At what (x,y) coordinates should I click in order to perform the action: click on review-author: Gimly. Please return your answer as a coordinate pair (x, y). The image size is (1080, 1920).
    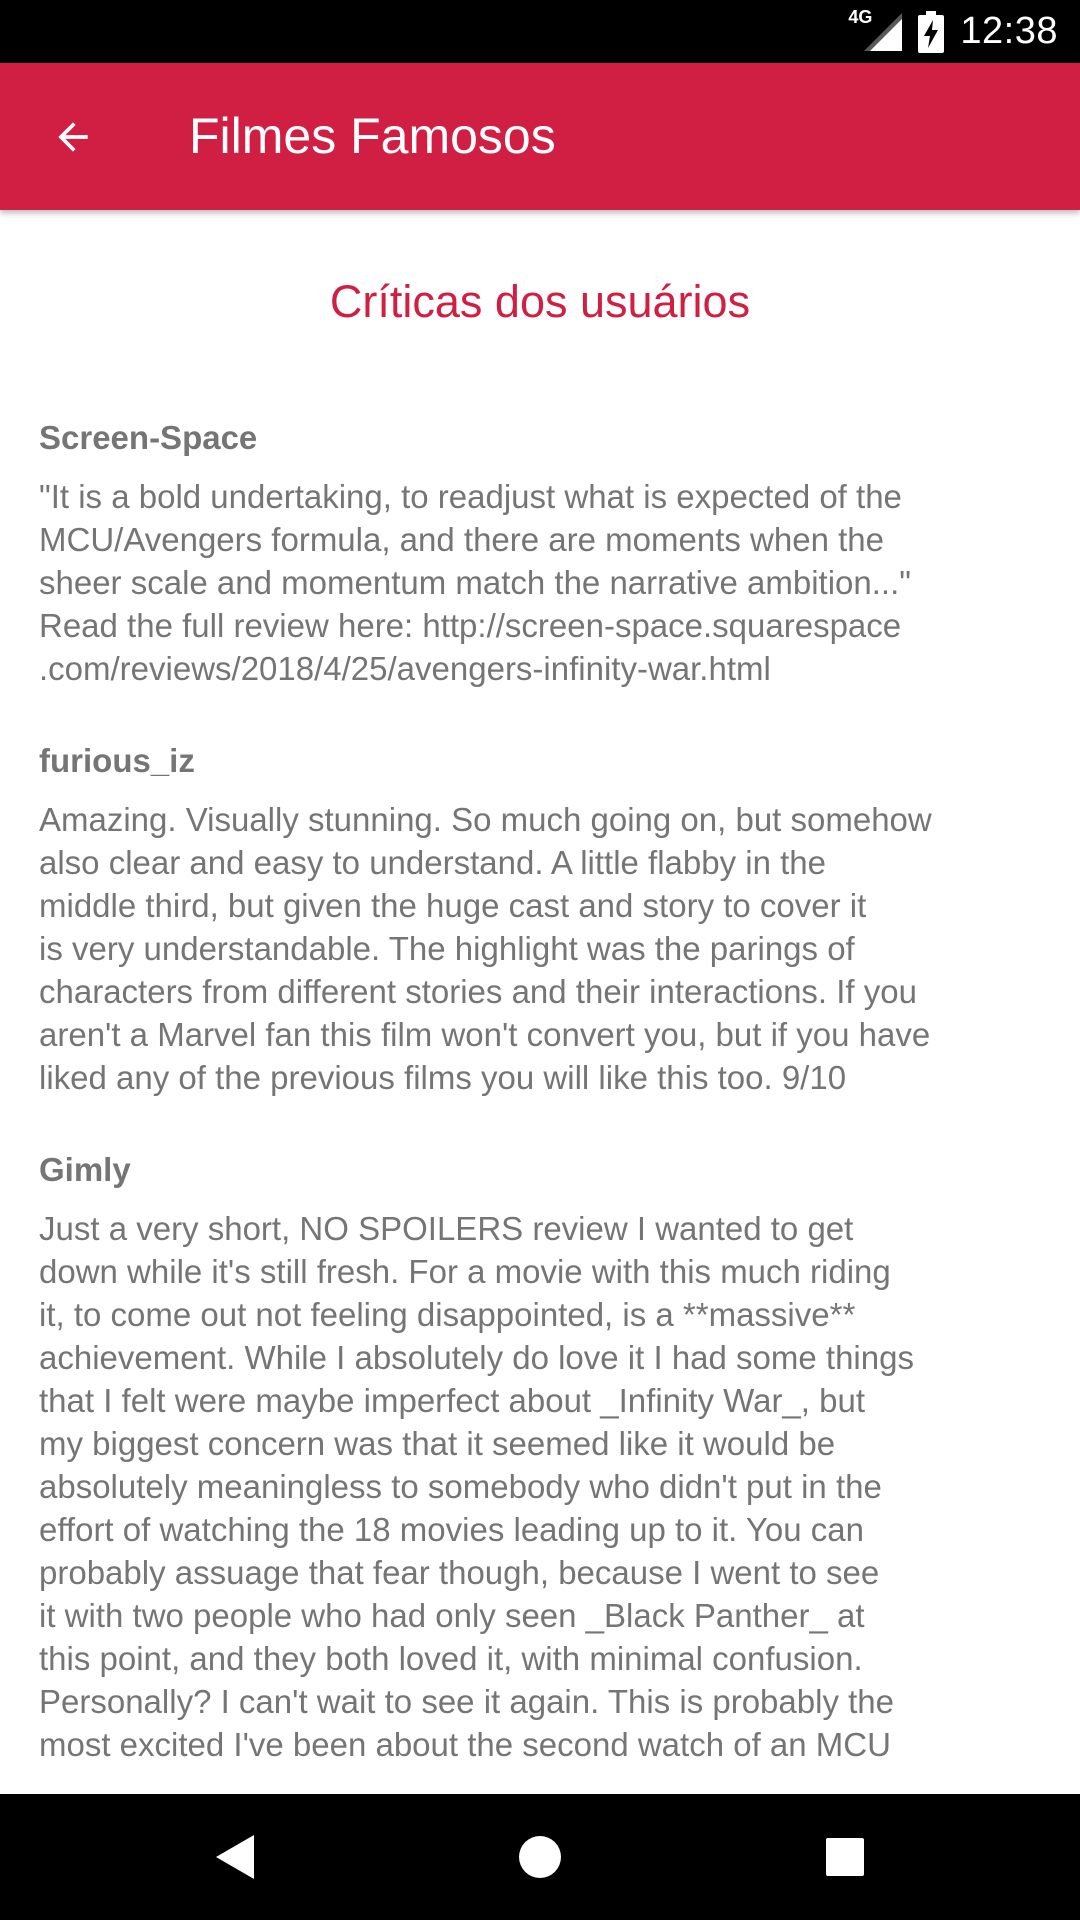
    Looking at the image, I should click on (85, 1169).